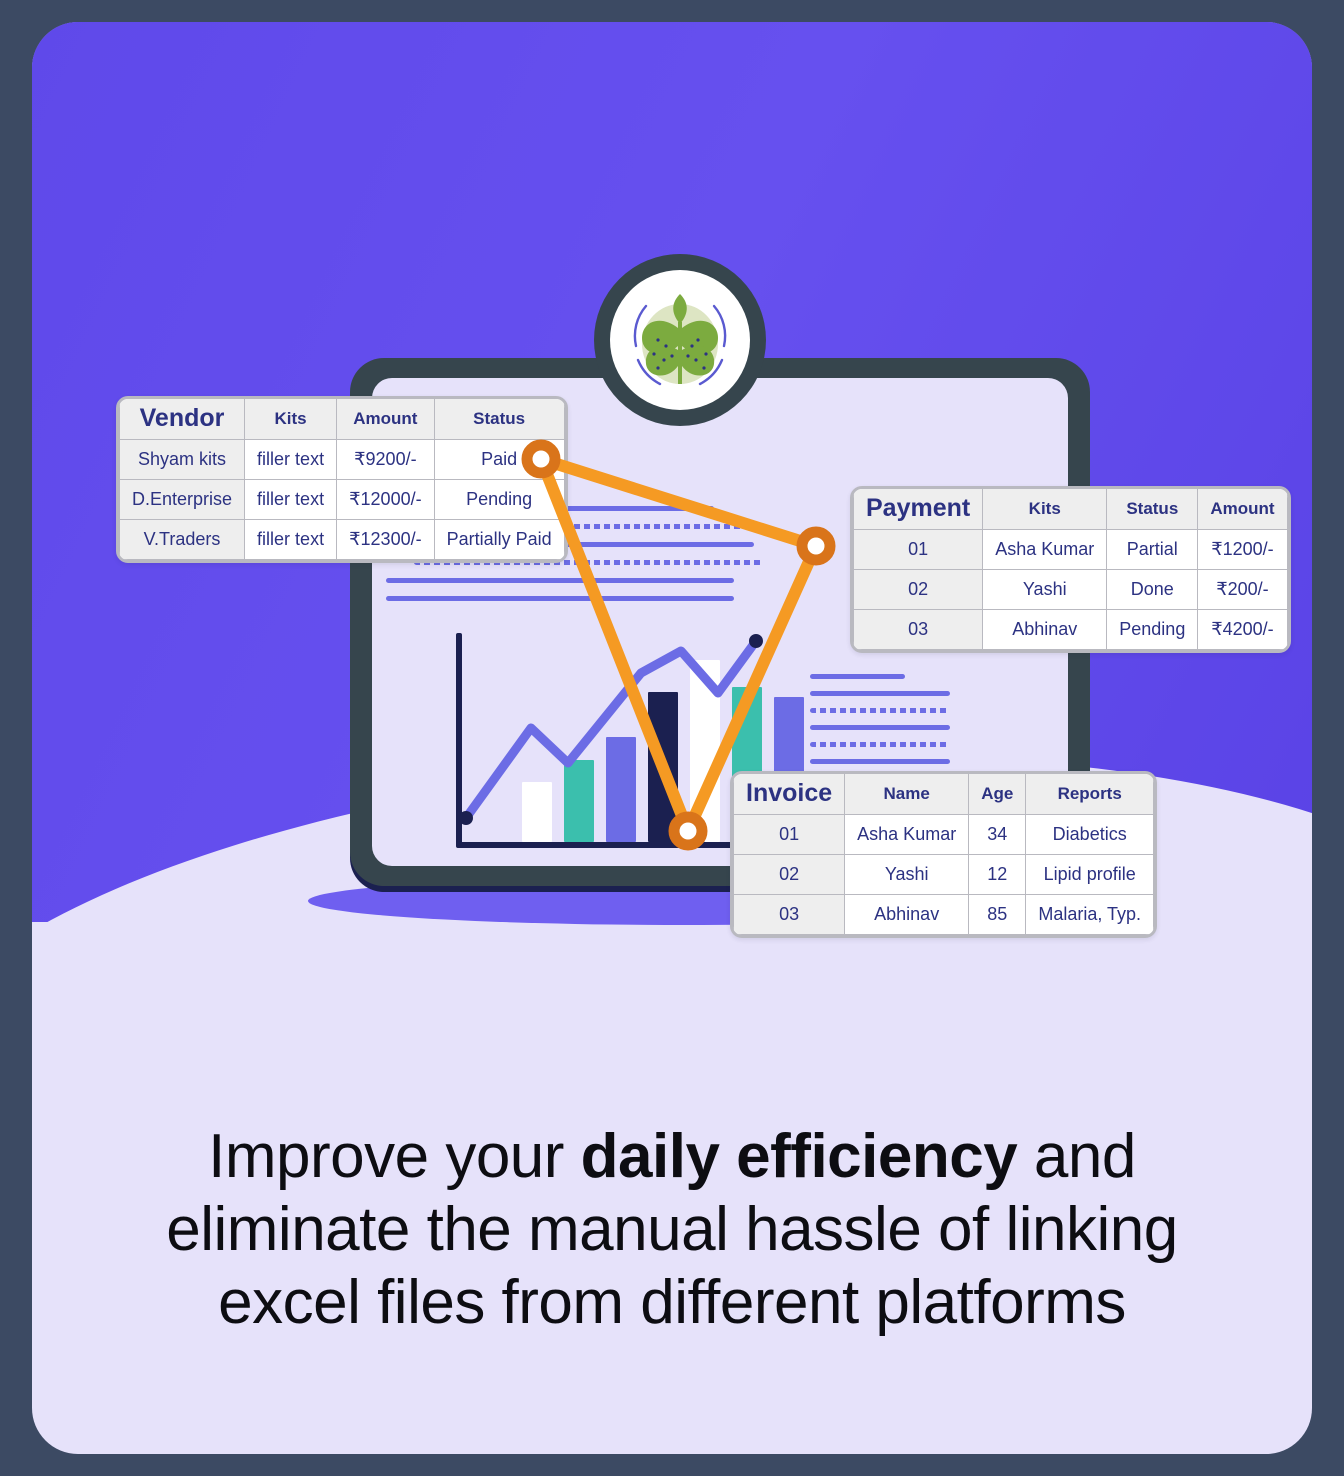 The height and width of the screenshot is (1476, 1344). I want to click on table-row: 01 Asha Kumar 34 Diabetics, so click(944, 834).